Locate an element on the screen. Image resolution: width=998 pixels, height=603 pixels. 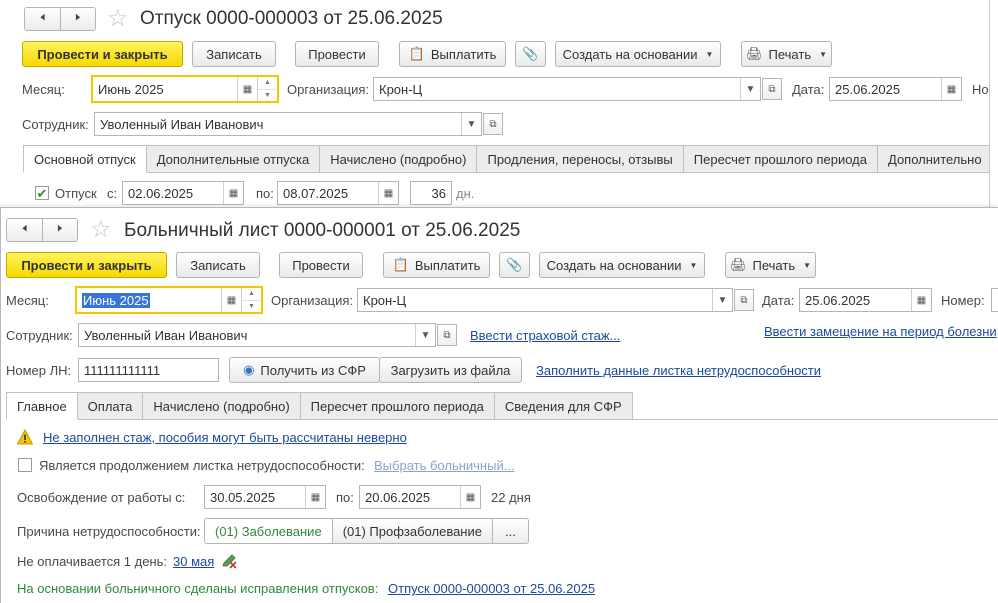
tab-sfr-info: Сведения для СФР is located at coordinates (563, 406).